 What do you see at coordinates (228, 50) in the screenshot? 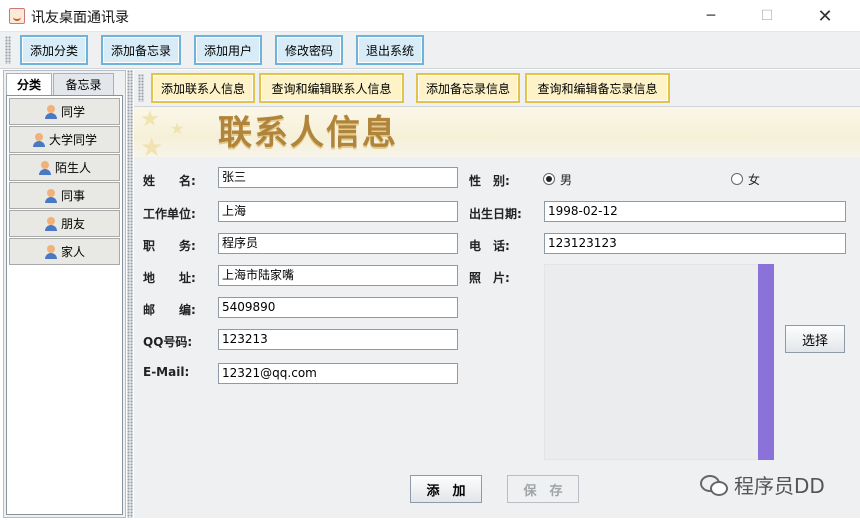
I see `add-user-button: 添加用户` at bounding box center [228, 50].